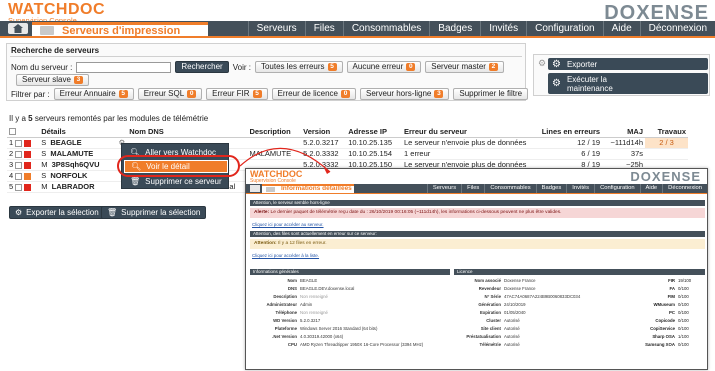 This screenshot has height=371, width=715. What do you see at coordinates (551, 188) in the screenshot?
I see `popup-menu-badges: Badges` at bounding box center [551, 188].